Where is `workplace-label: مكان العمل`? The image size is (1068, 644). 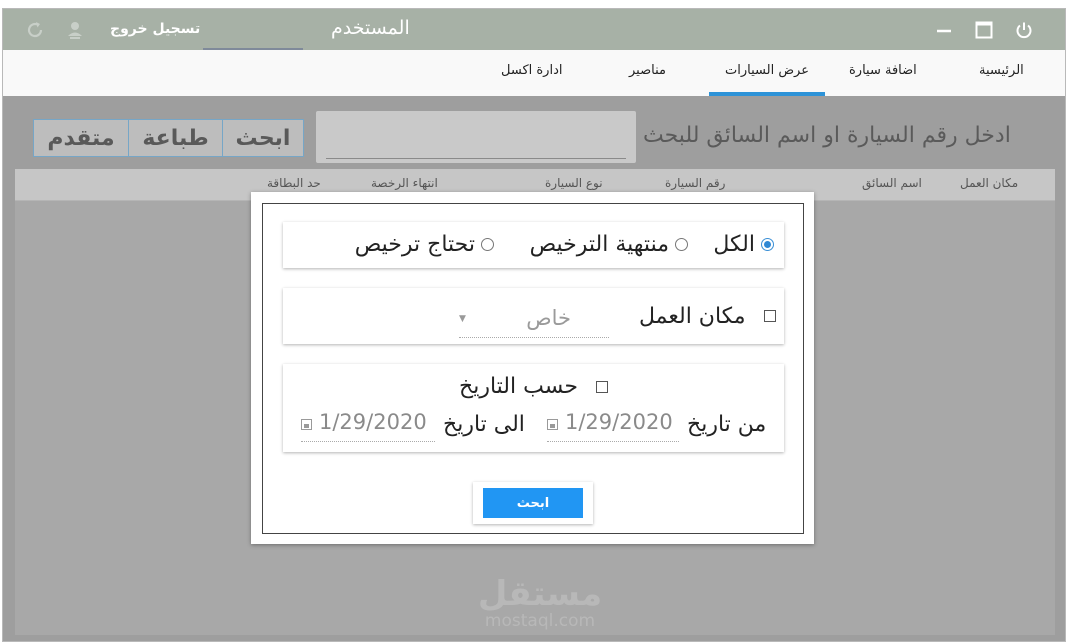
workplace-label: مكان العمل is located at coordinates (692, 316).